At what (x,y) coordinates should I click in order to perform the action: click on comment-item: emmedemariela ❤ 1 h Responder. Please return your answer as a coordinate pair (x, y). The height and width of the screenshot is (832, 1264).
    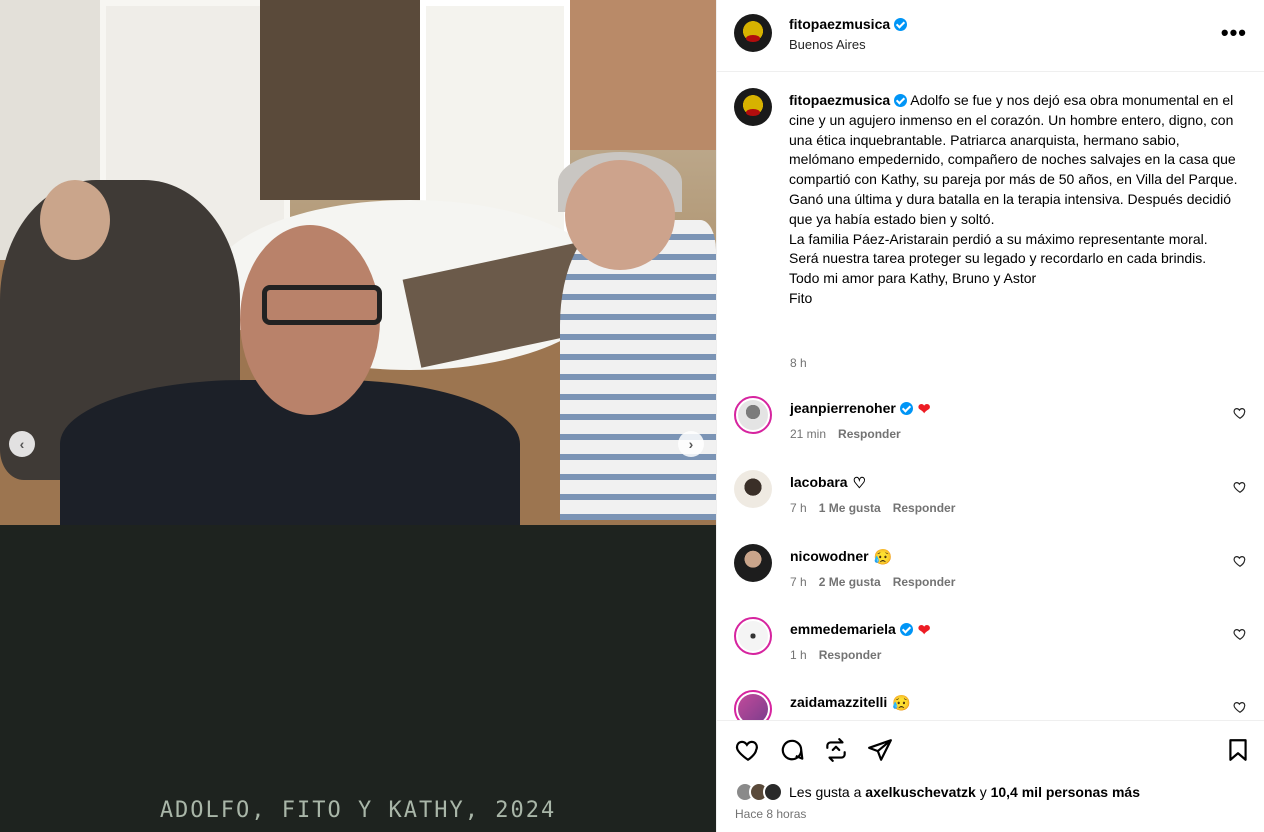
    Looking at the image, I should click on (990, 652).